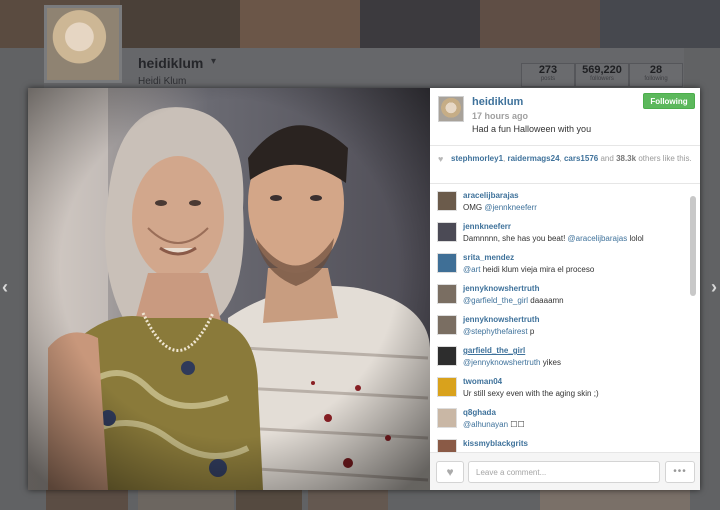 Image resolution: width=720 pixels, height=510 pixels. Describe the element at coordinates (677, 158) in the screenshot. I see `likes-suffix: like this.` at that location.